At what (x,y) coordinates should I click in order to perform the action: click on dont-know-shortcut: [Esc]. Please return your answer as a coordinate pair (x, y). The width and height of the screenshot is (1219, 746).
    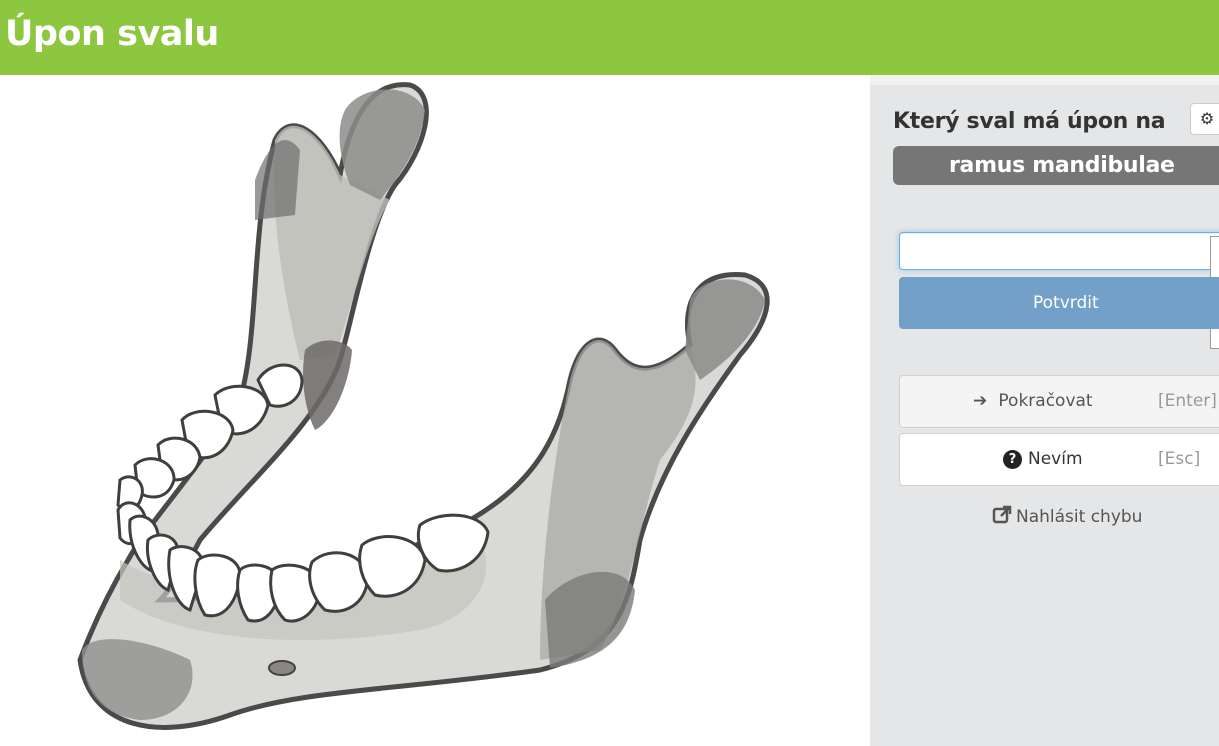
    Looking at the image, I should click on (1179, 459).